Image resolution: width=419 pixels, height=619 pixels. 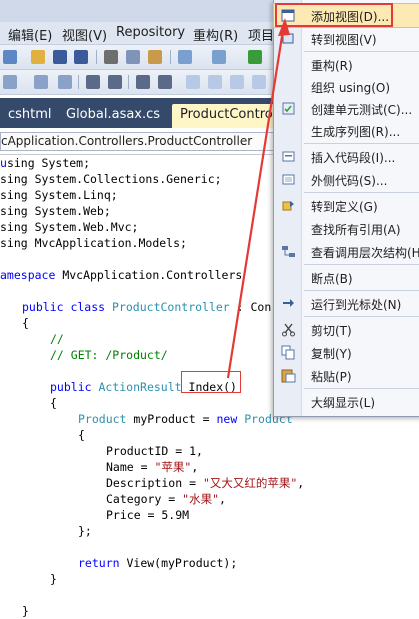 I want to click on menu-item-call-hierarchy: 查看调用层次结构(H, so click(x=346, y=251).